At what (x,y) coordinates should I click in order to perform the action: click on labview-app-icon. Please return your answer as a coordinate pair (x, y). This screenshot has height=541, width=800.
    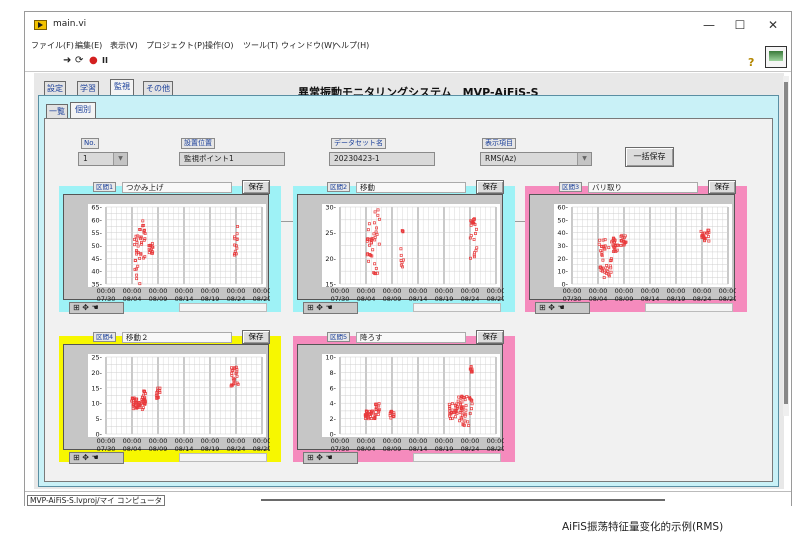
    Looking at the image, I should click on (40, 25).